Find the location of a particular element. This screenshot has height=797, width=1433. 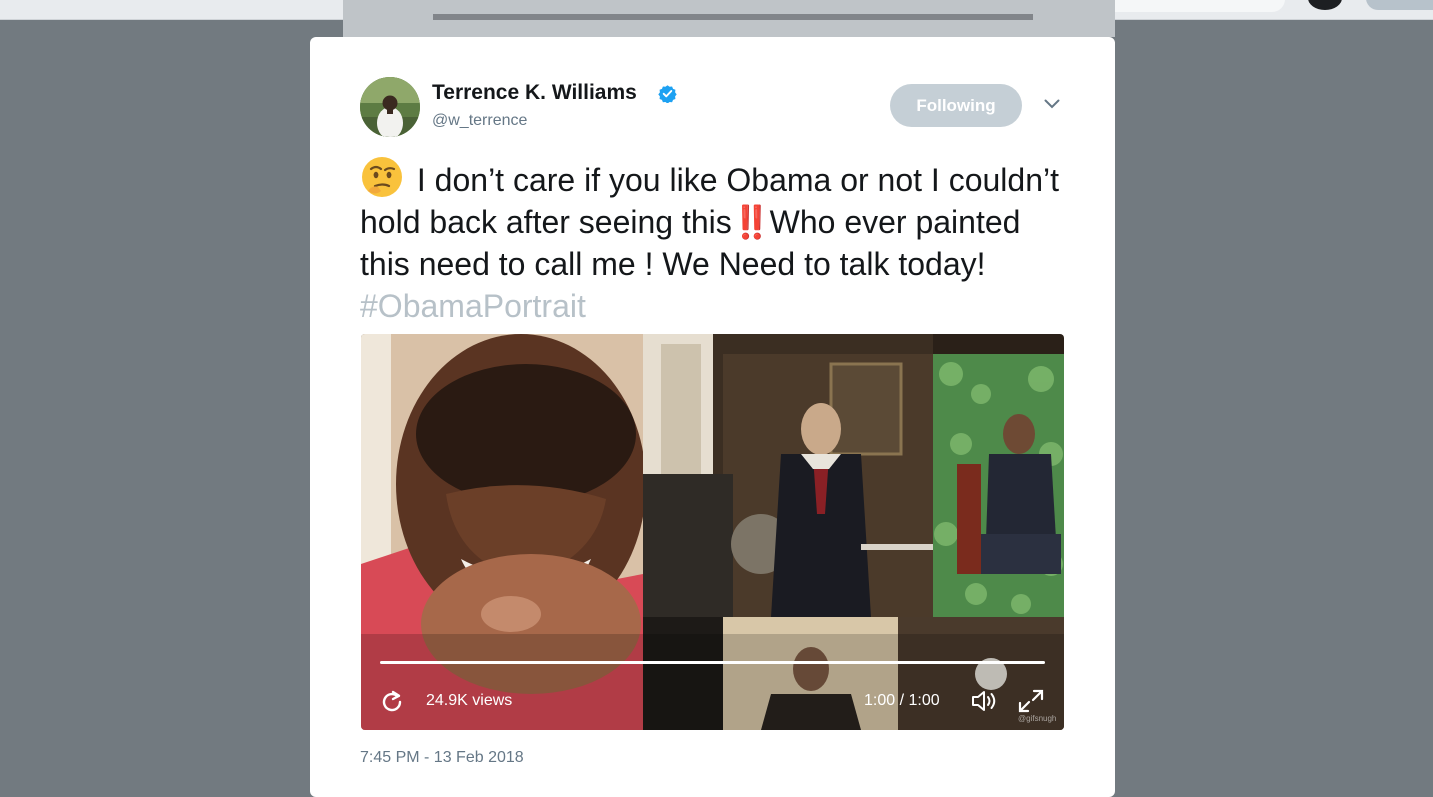

author-handle: @w_terrence is located at coordinates (479, 121).